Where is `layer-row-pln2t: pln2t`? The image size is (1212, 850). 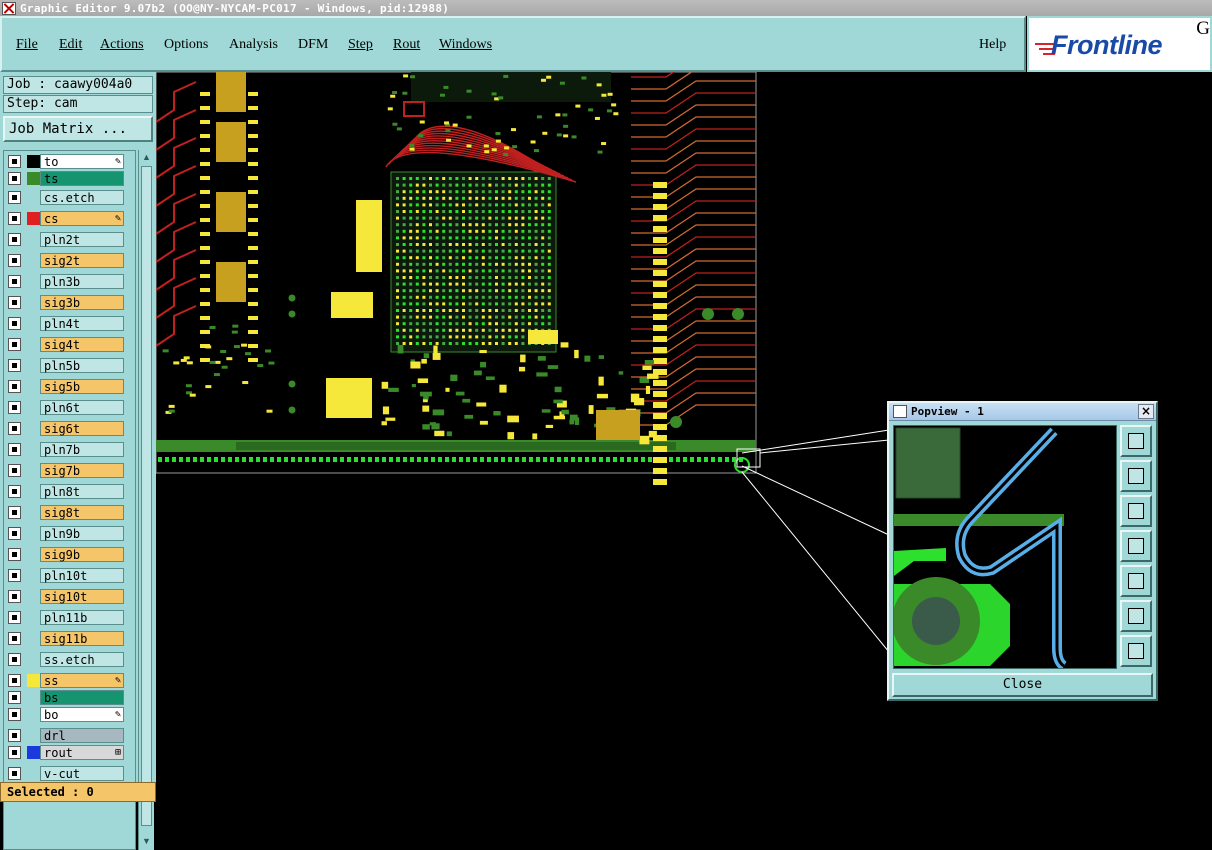 layer-row-pln2t: pln2t is located at coordinates (68, 239).